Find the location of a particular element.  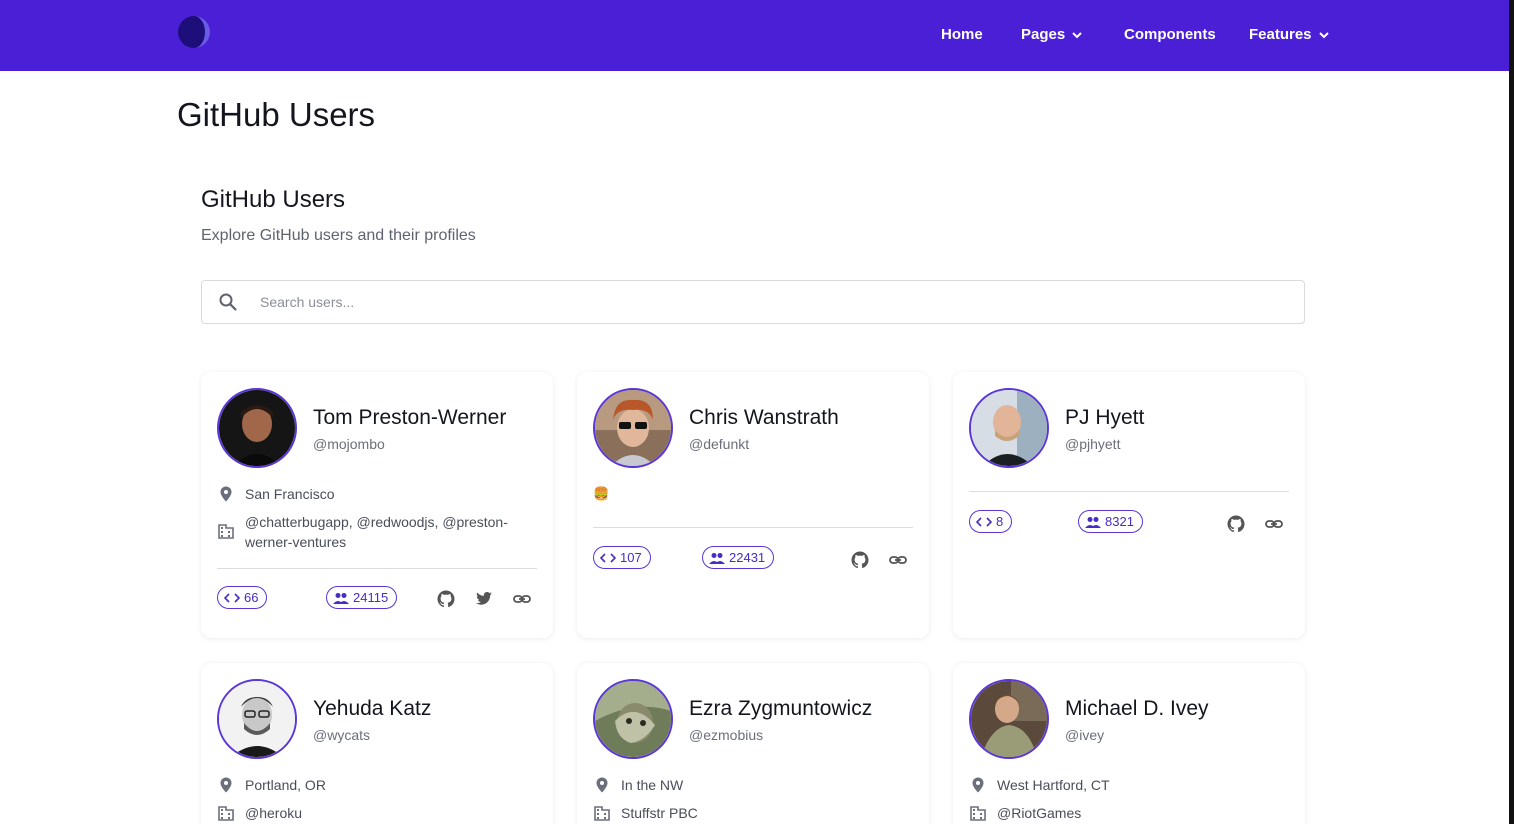

user-card: Chris Wanstrath @defunkt 🍔 107 22431 is located at coordinates (753, 505).